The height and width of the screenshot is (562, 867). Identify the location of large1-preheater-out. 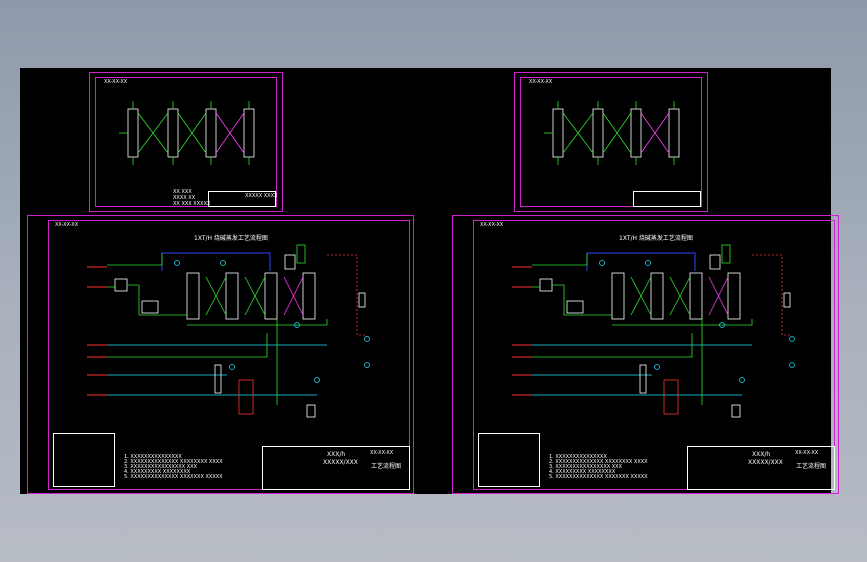
(157, 300).